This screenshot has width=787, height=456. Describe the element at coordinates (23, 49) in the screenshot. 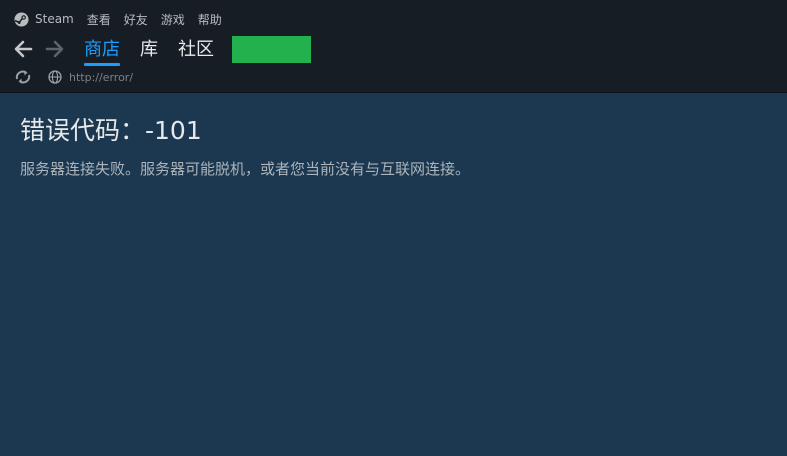

I see `back-arrow-icon` at that location.